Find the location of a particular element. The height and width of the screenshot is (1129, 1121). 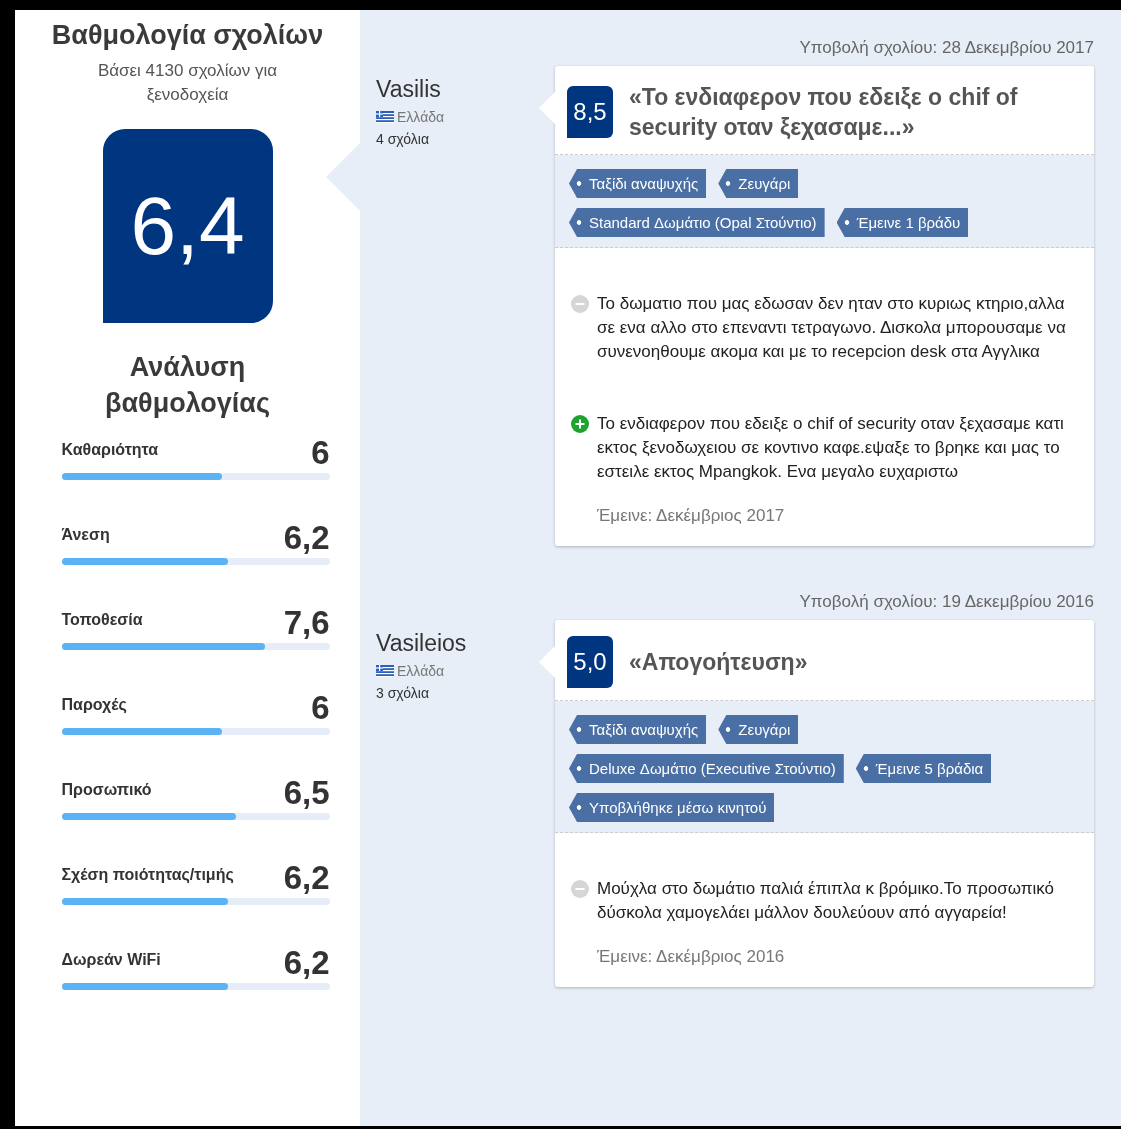

category-label: Καθαριότητα is located at coordinates (110, 450).